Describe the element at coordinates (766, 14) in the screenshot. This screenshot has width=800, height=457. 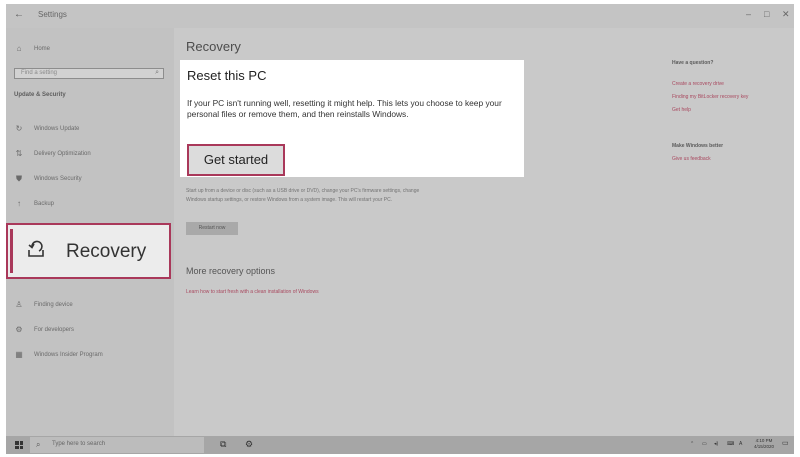
I see `maximize-icon: □` at that location.